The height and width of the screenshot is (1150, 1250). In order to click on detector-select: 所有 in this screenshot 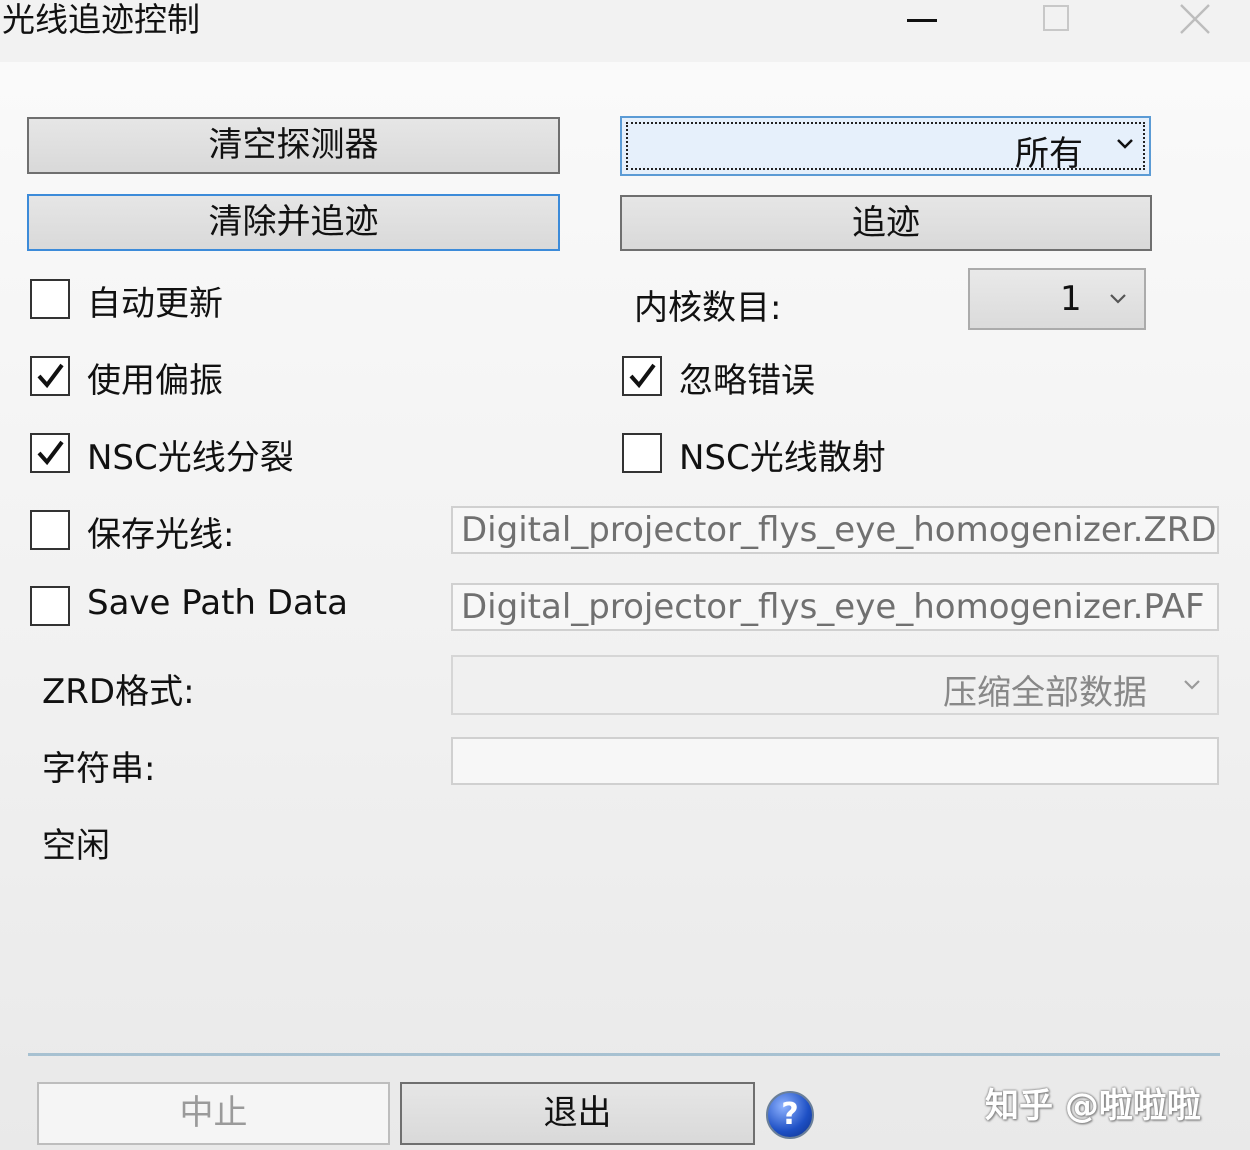, I will do `click(885, 146)`.